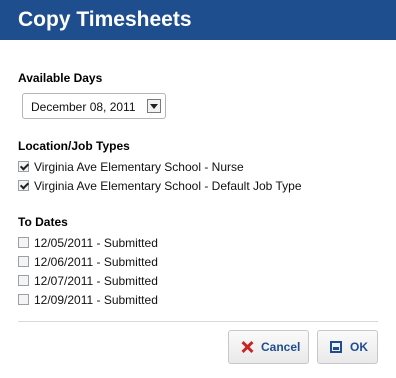 This screenshot has width=396, height=378. Describe the element at coordinates (198, 261) in the screenshot. I see `to-date-row: 12/06/2011 - Submitted` at that location.